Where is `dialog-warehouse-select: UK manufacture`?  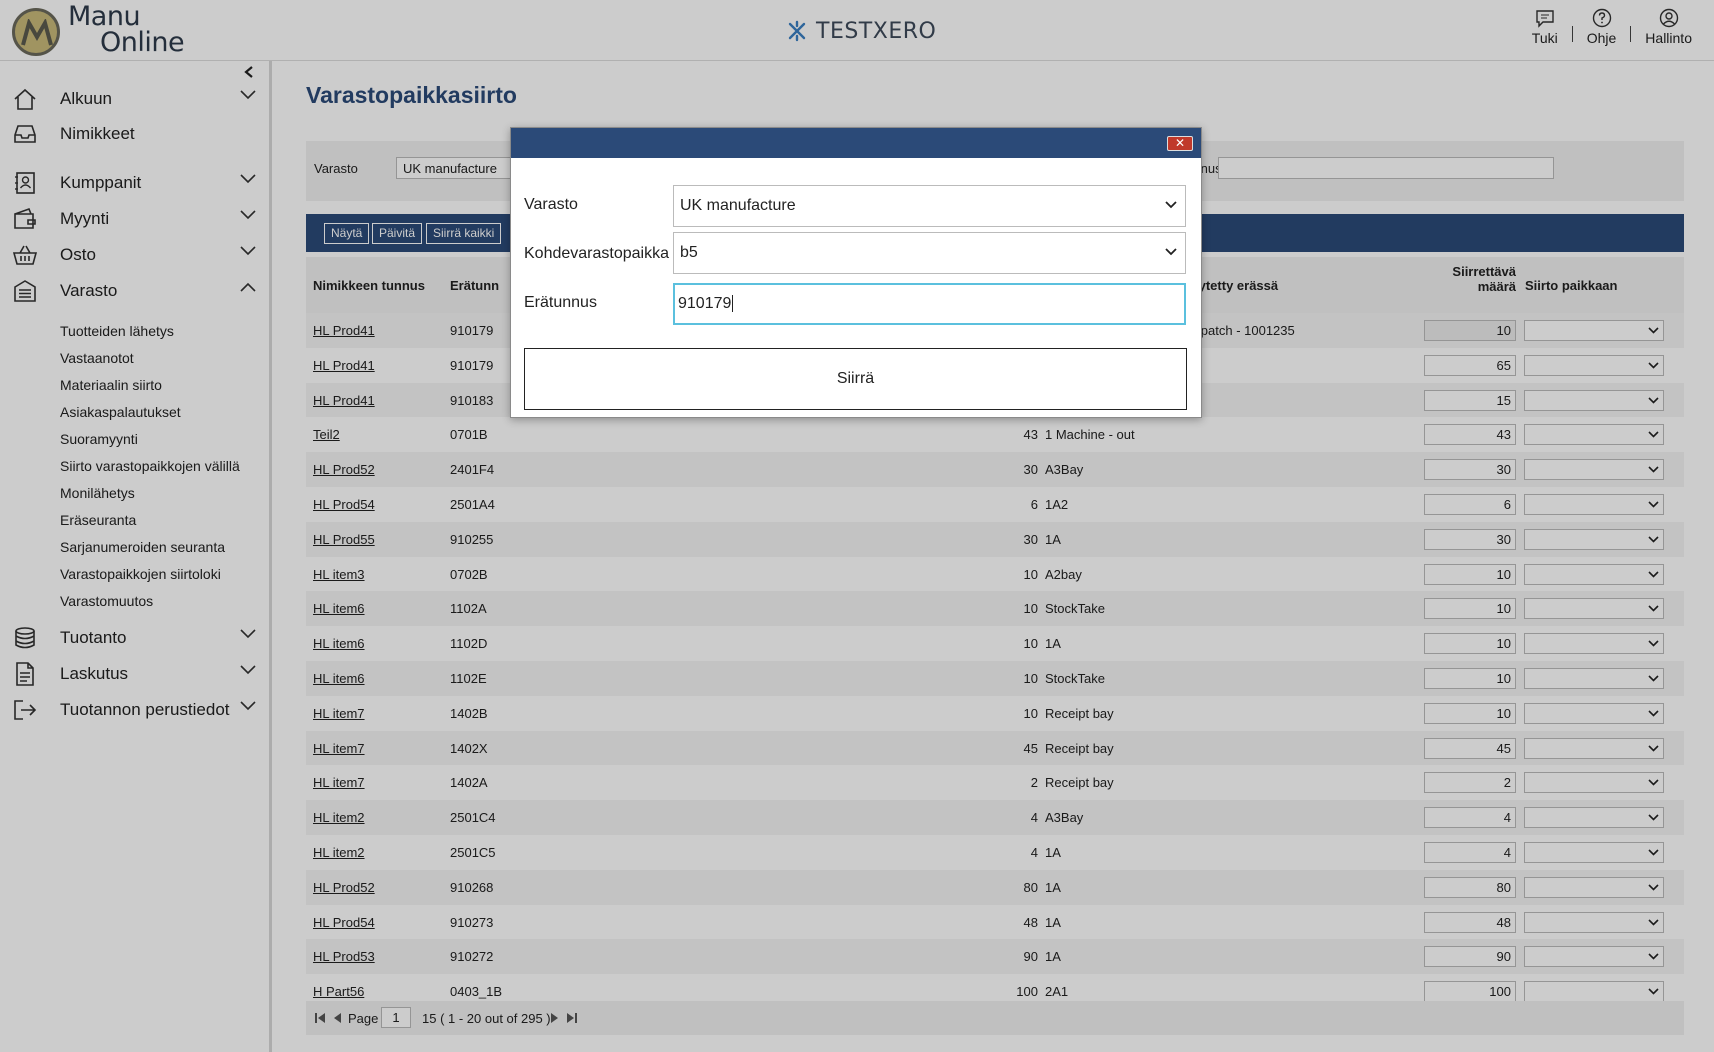 dialog-warehouse-select: UK manufacture is located at coordinates (929, 206).